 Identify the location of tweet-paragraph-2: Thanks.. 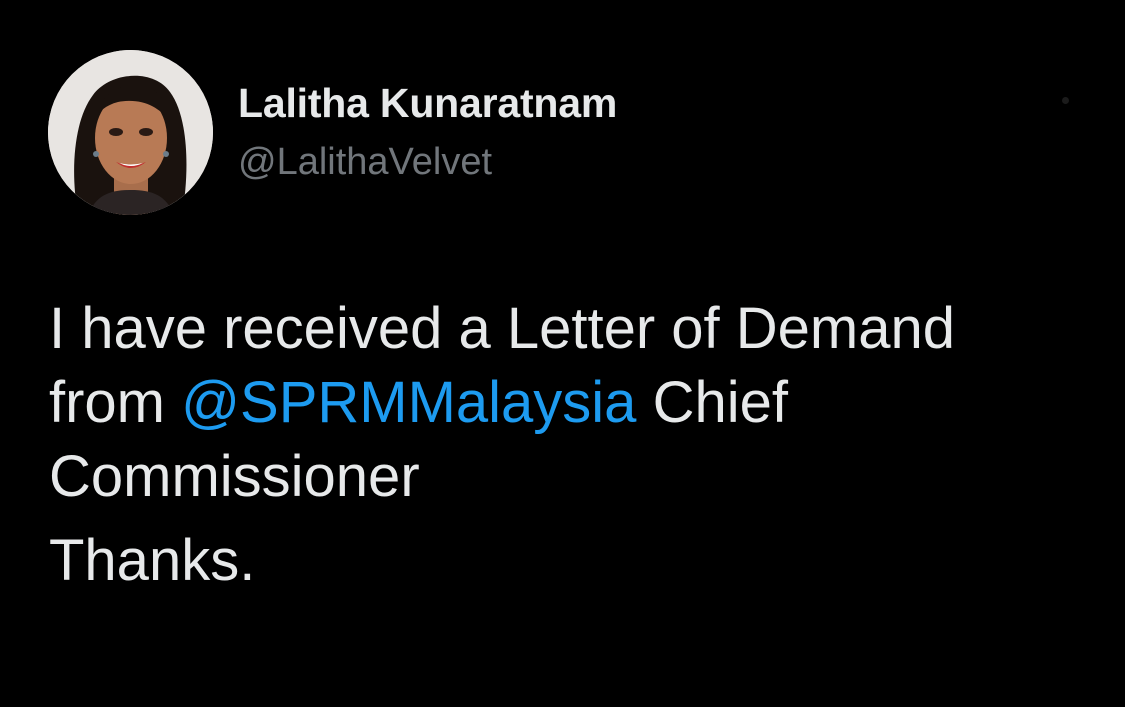
(152, 560).